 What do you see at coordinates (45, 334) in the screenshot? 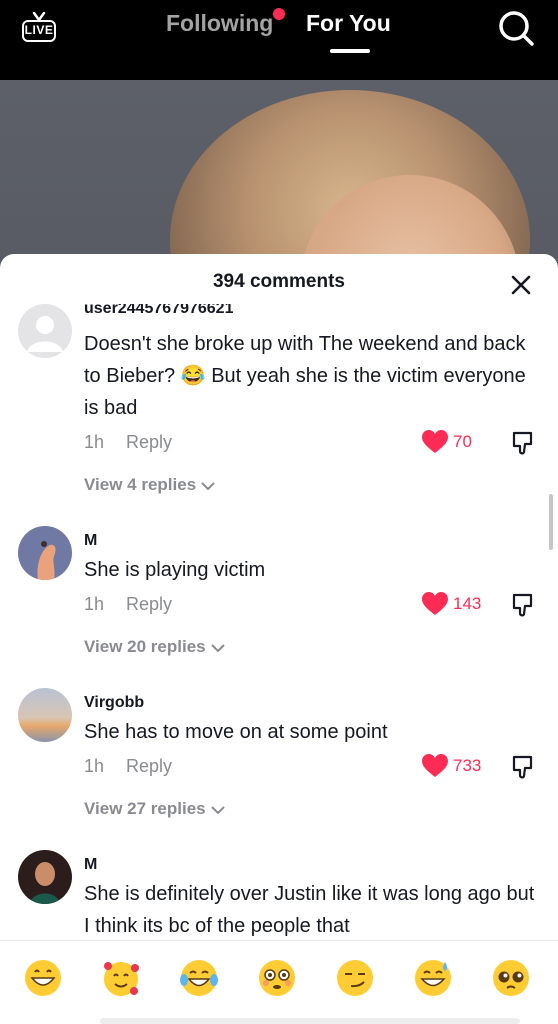
I see `default-avatar-icon` at bounding box center [45, 334].